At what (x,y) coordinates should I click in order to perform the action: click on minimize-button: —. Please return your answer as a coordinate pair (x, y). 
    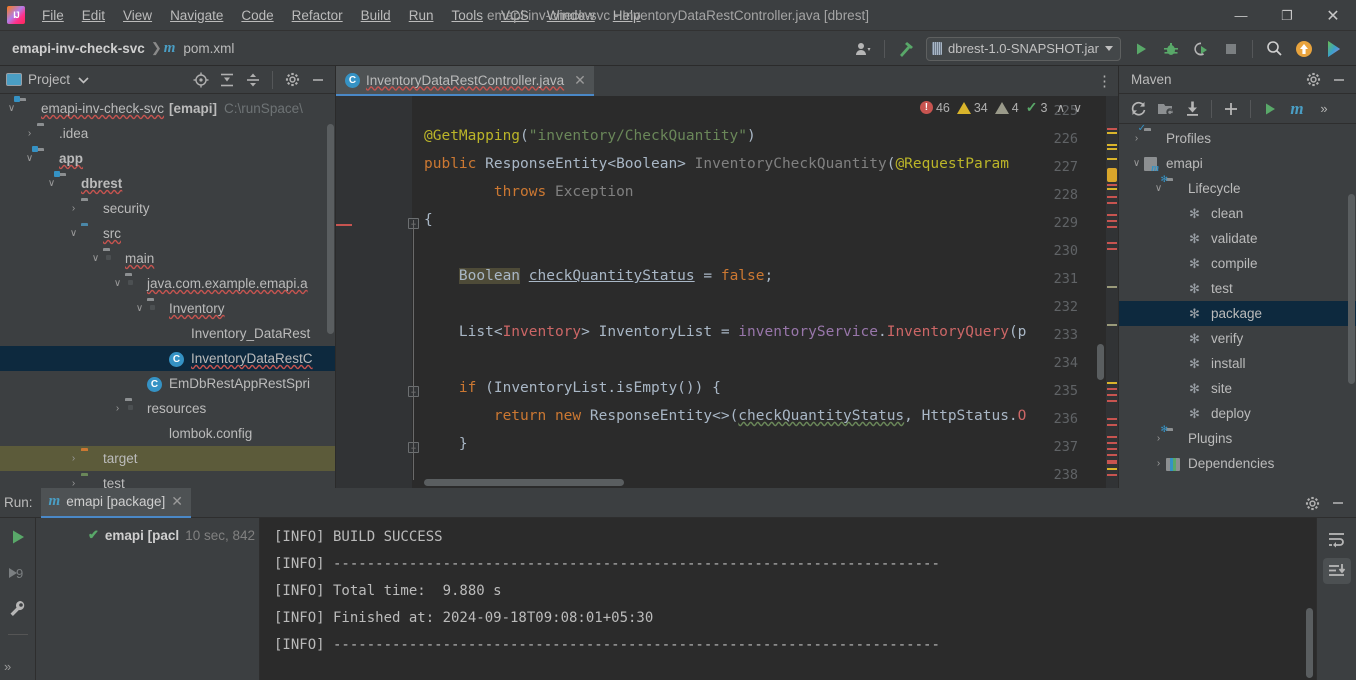
    Looking at the image, I should click on (1241, 15).